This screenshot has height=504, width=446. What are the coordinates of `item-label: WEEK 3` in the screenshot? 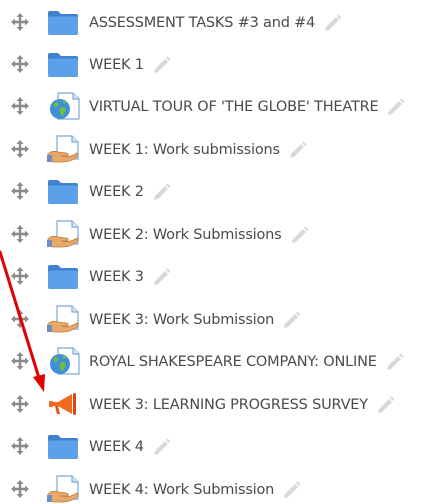 It's located at (116, 277).